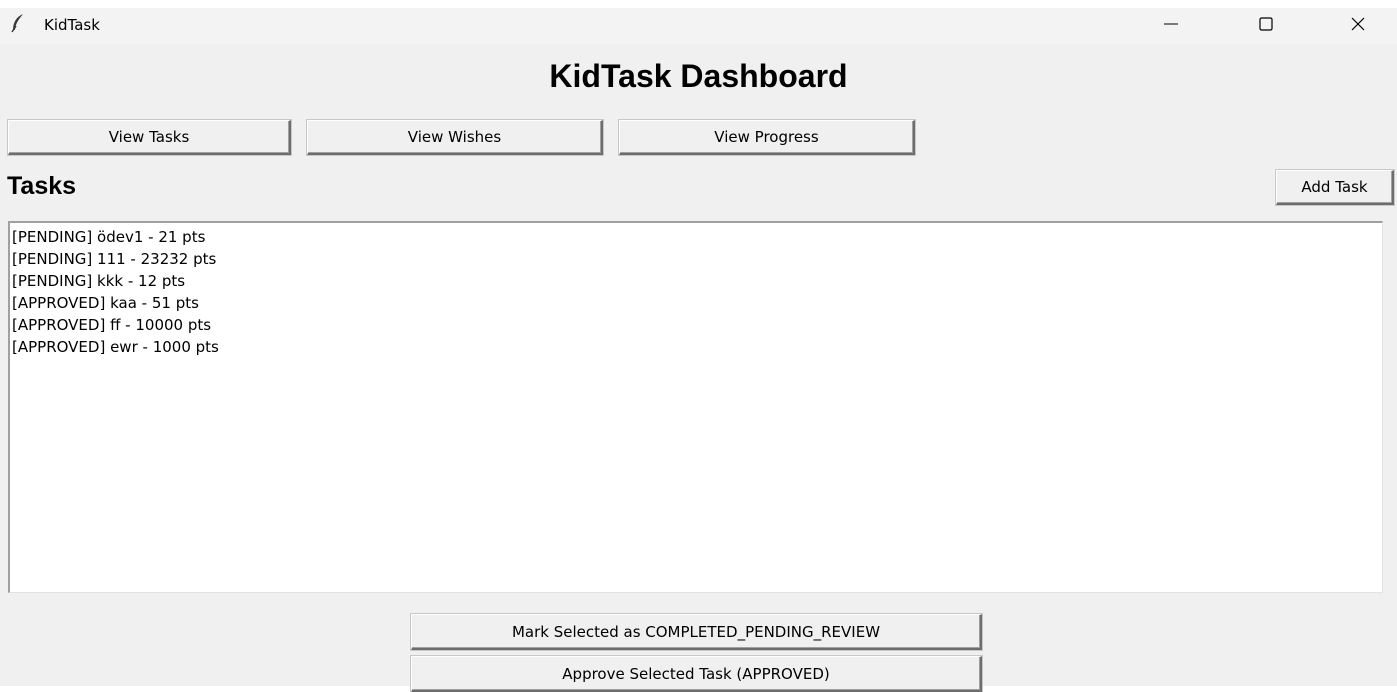 This screenshot has width=1397, height=692. I want to click on page-title: KidTask Dashboard, so click(698, 76).